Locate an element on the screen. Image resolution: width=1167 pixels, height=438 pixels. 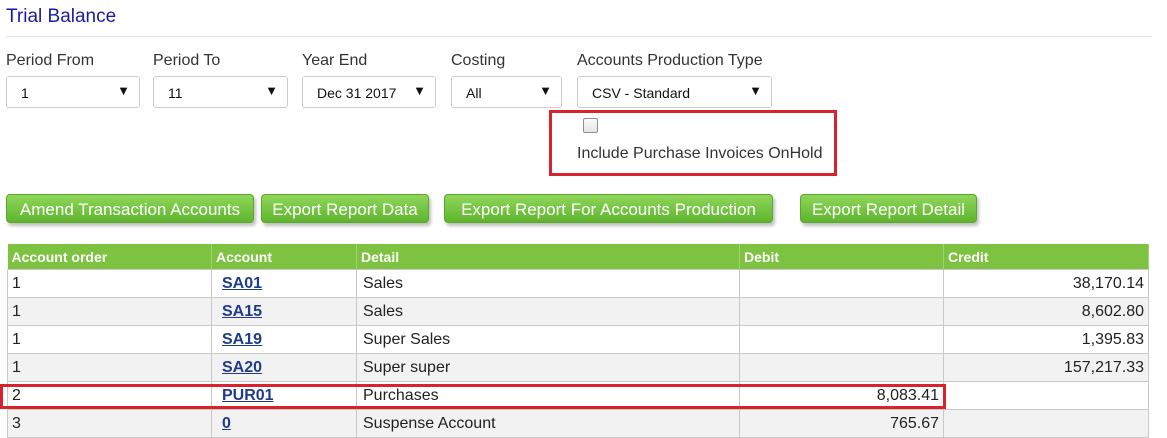
account-link: SA01 is located at coordinates (239, 283).